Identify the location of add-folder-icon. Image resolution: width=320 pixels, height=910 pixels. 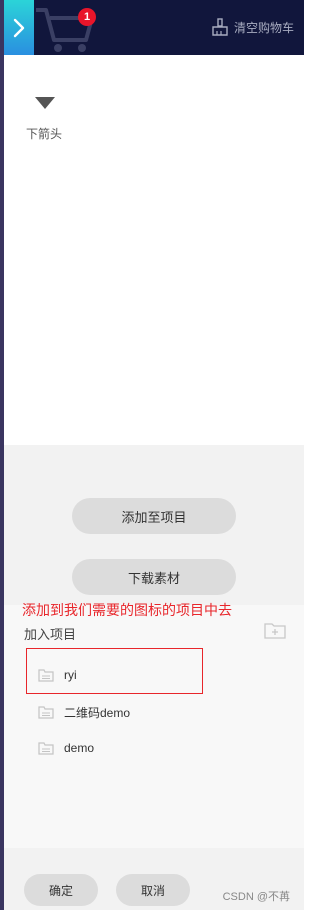
(275, 631).